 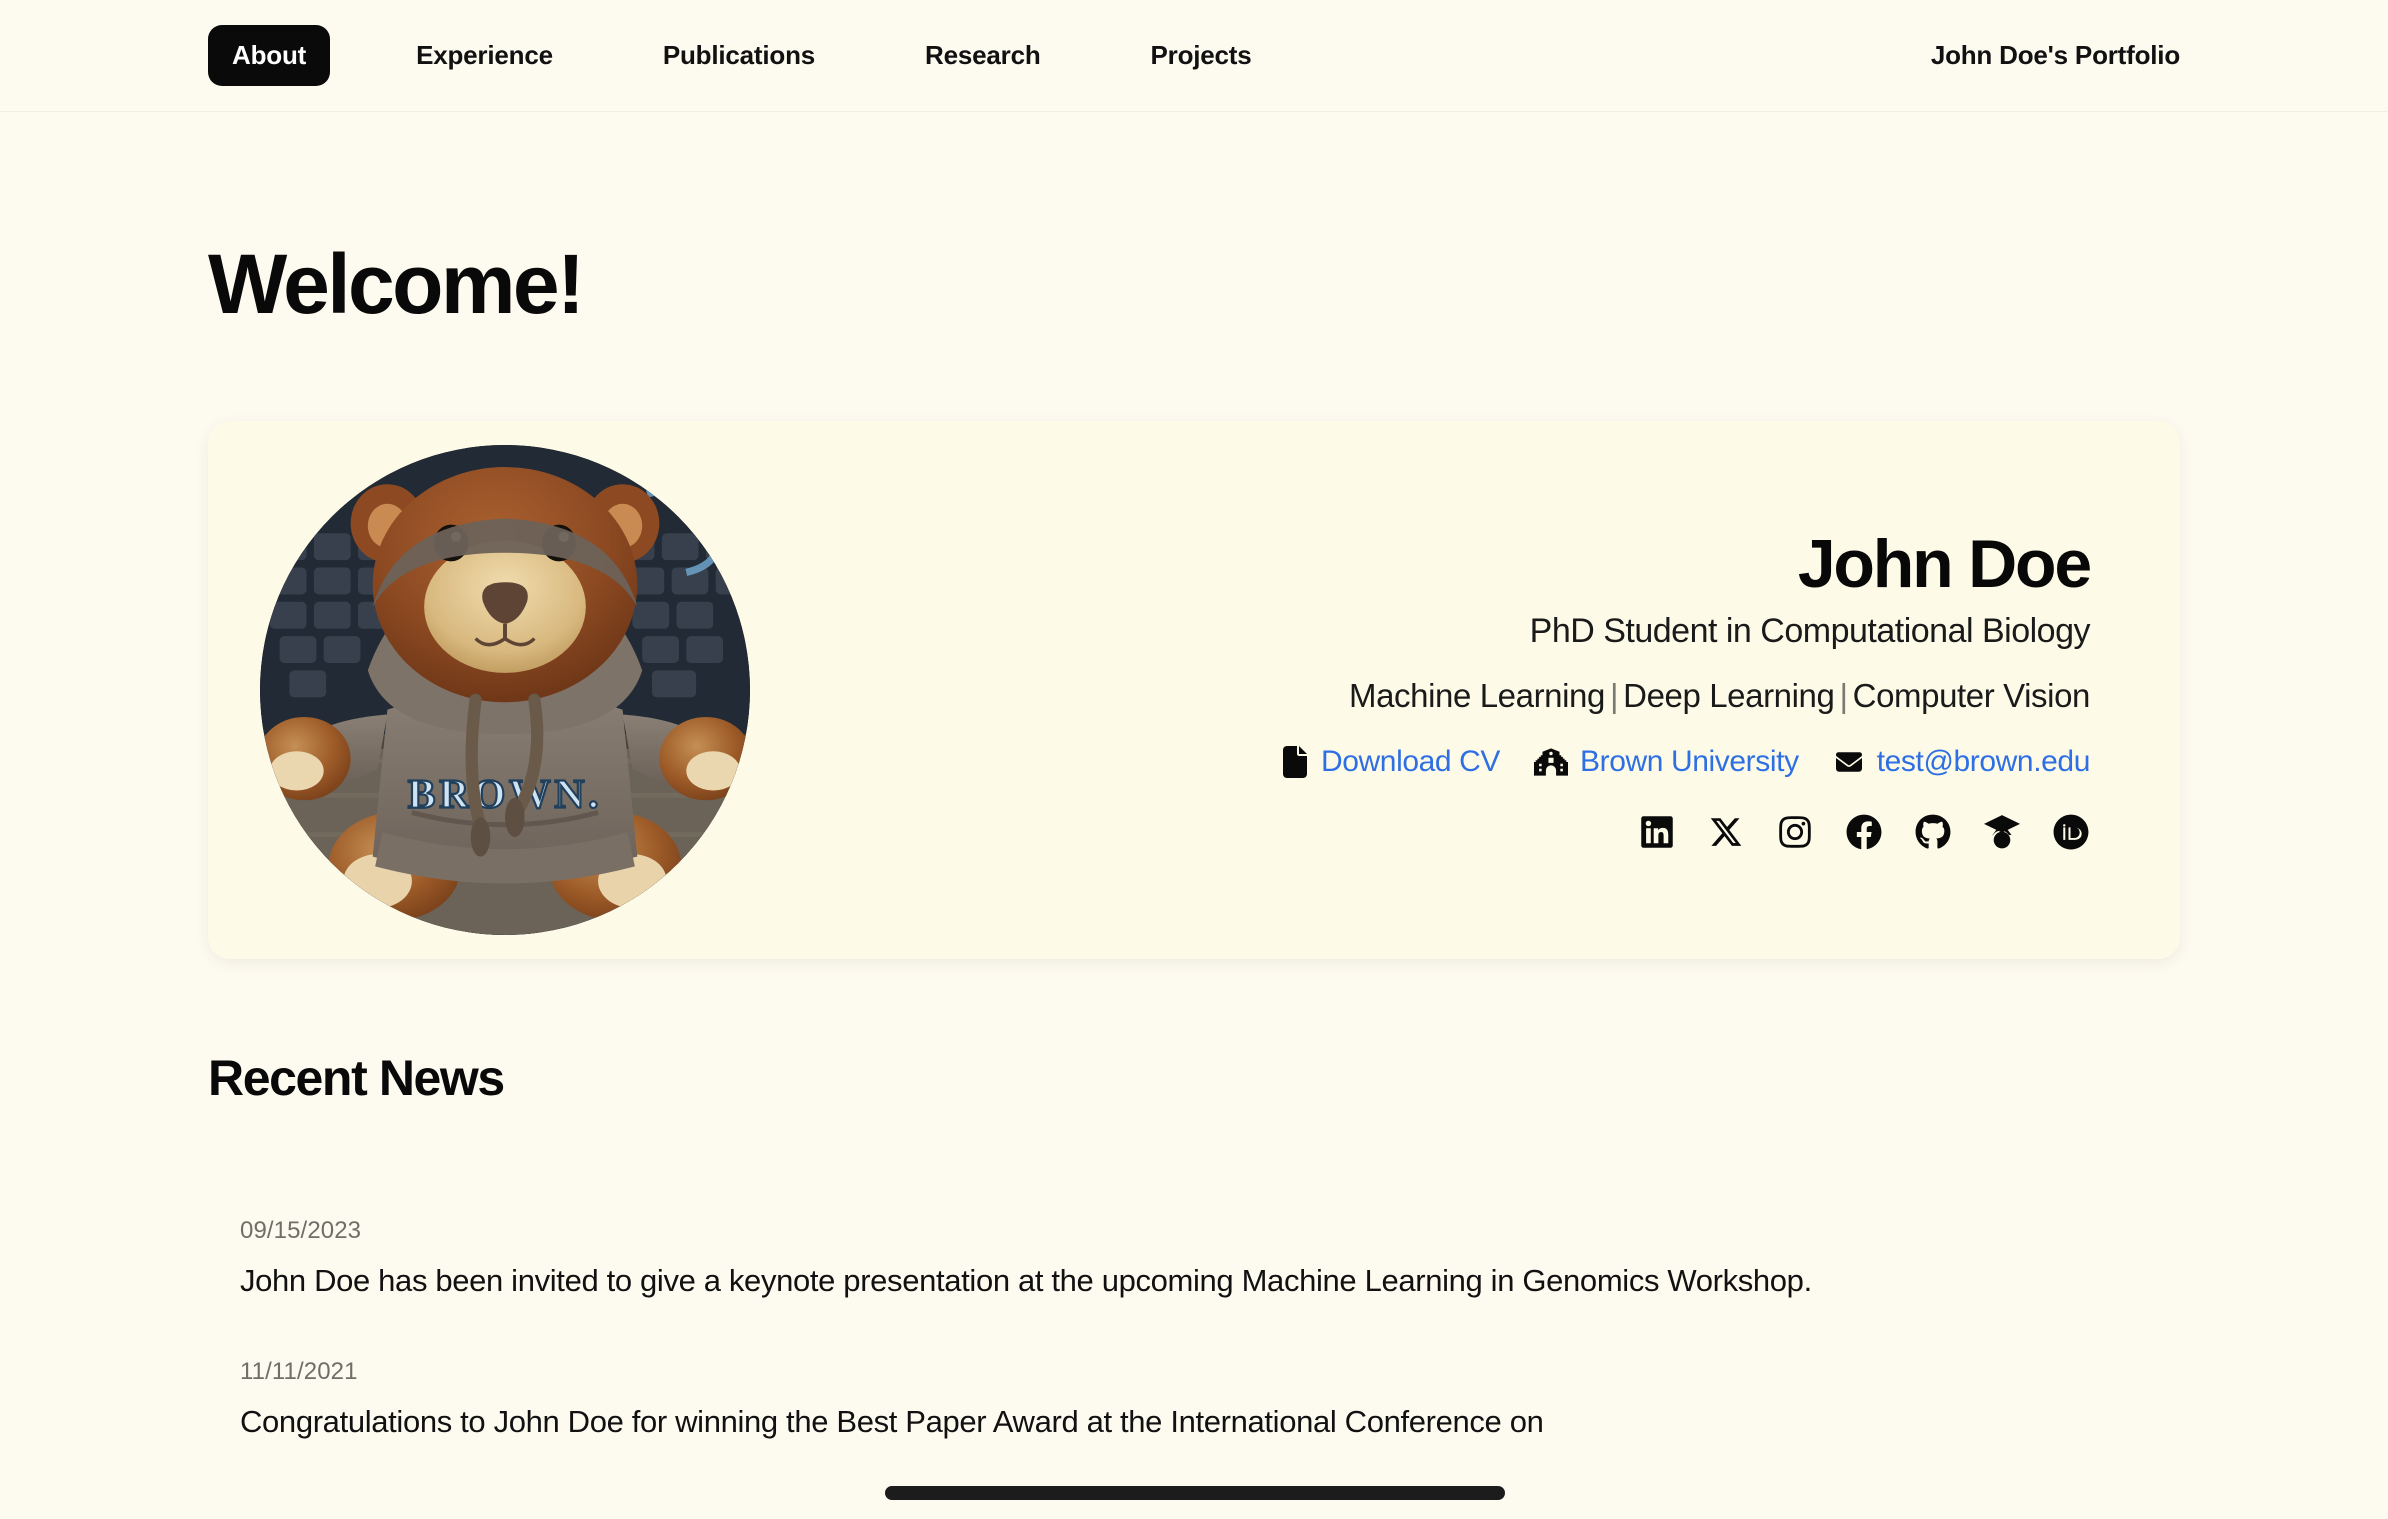 I want to click on site-brand-title: John Doe's Portfolio, so click(x=2055, y=55).